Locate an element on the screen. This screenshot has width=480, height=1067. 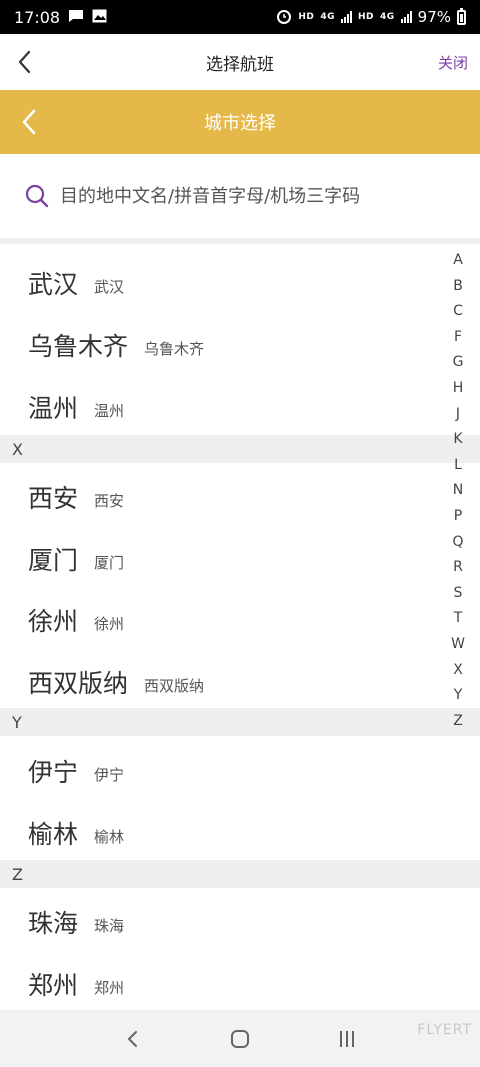
list-item: 温州 温州 is located at coordinates (240, 407).